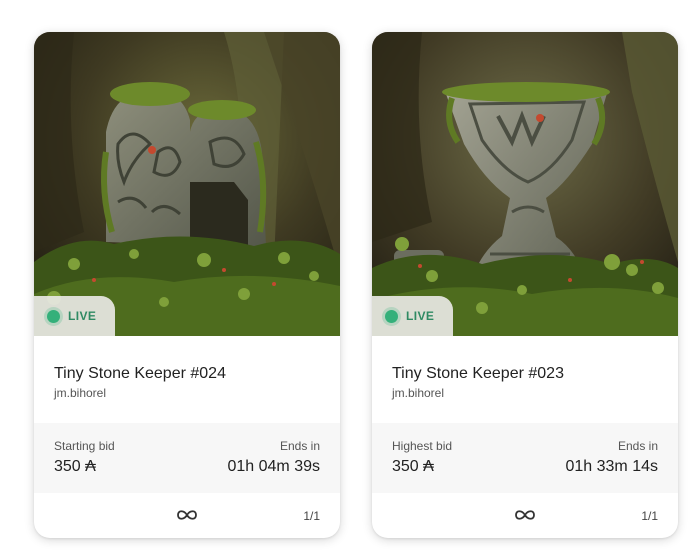 Image resolution: width=697 pixels, height=558 pixels. I want to click on nft-title: Tiny Stone Keeper #023, so click(525, 374).